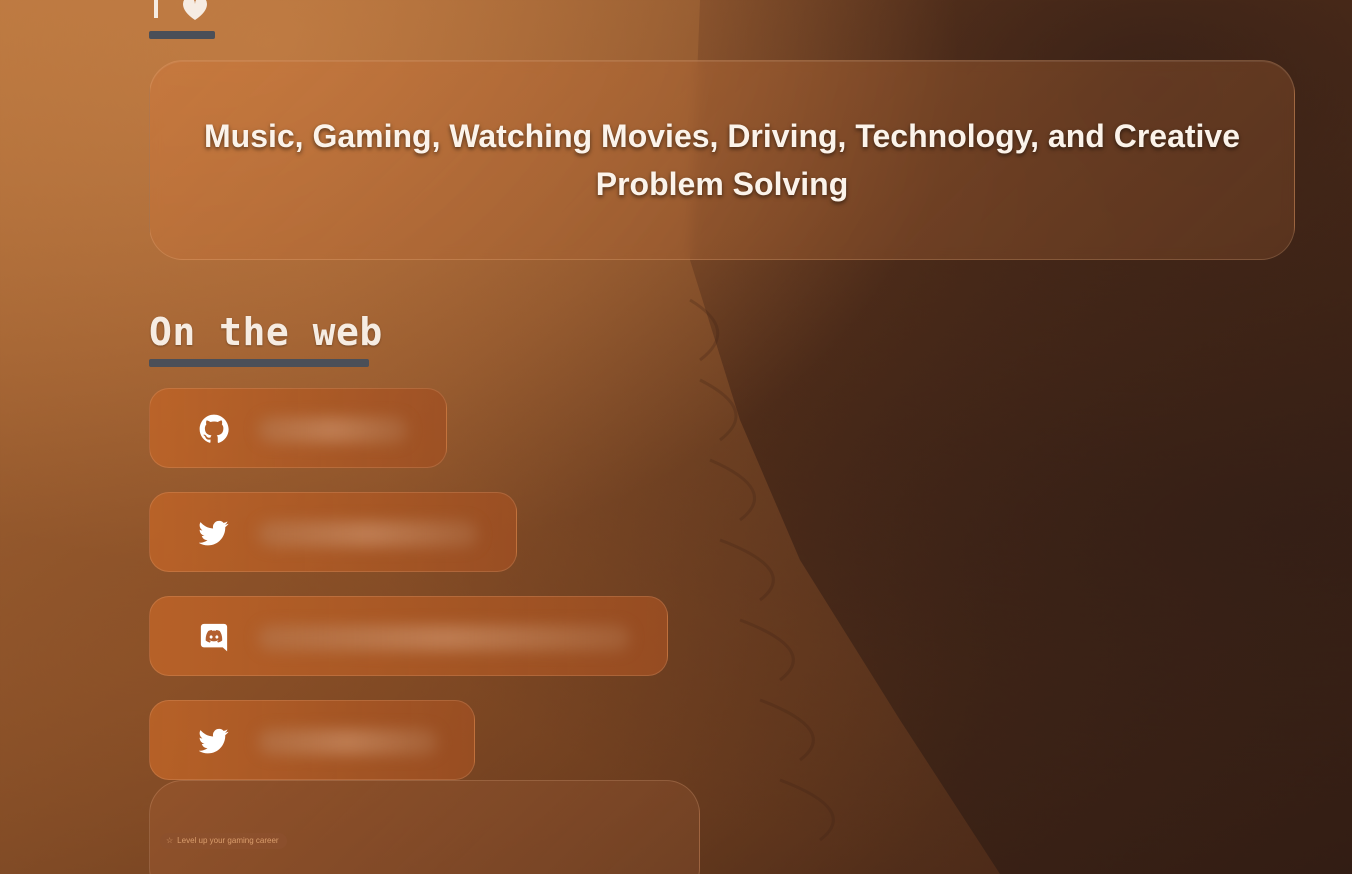 This screenshot has width=1352, height=874. I want to click on discord-icon, so click(214, 637).